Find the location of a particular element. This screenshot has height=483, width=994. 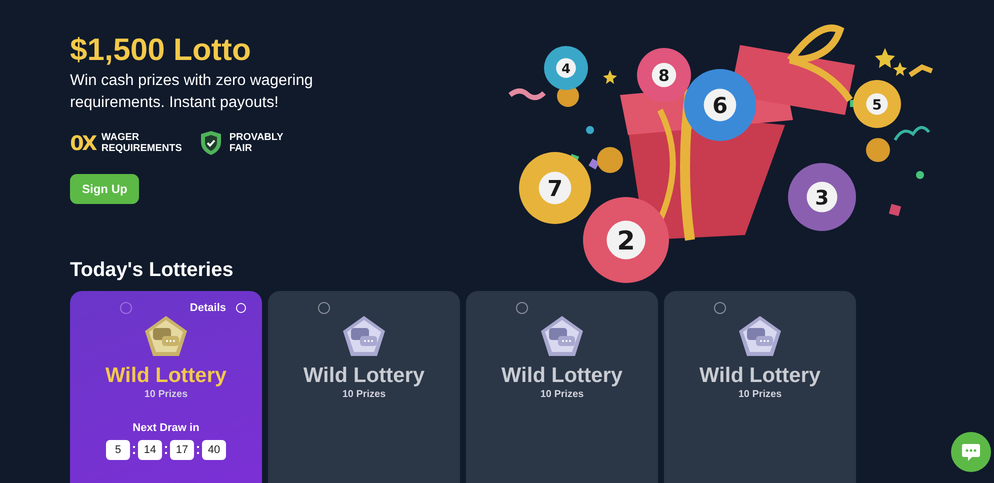

countdown-value: 17 is located at coordinates (182, 450).